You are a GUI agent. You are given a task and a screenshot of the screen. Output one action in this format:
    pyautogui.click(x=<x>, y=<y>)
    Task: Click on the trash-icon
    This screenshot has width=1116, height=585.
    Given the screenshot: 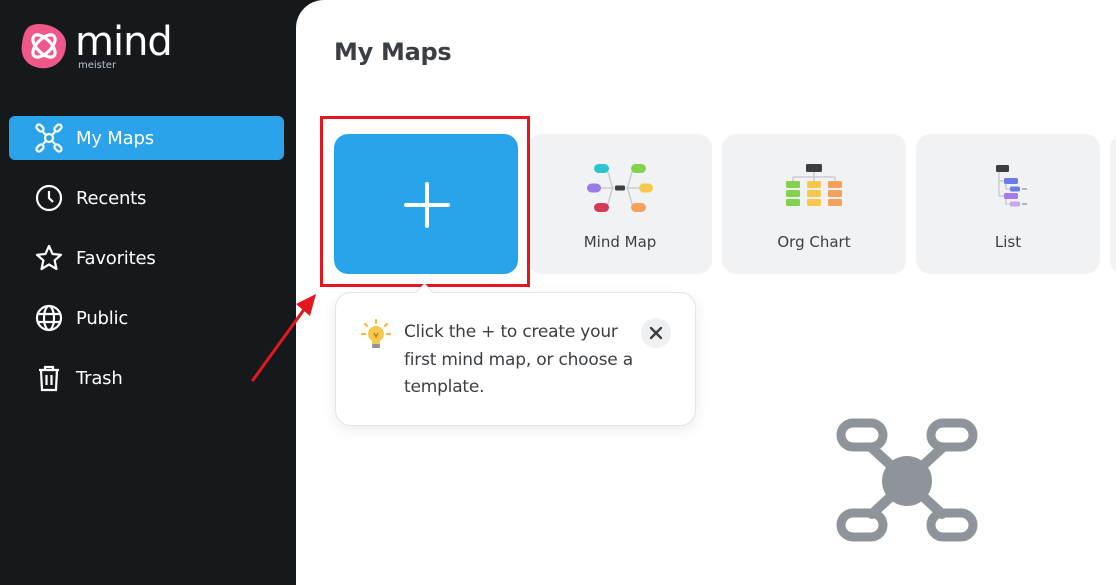 What is the action you would take?
    pyautogui.click(x=49, y=378)
    